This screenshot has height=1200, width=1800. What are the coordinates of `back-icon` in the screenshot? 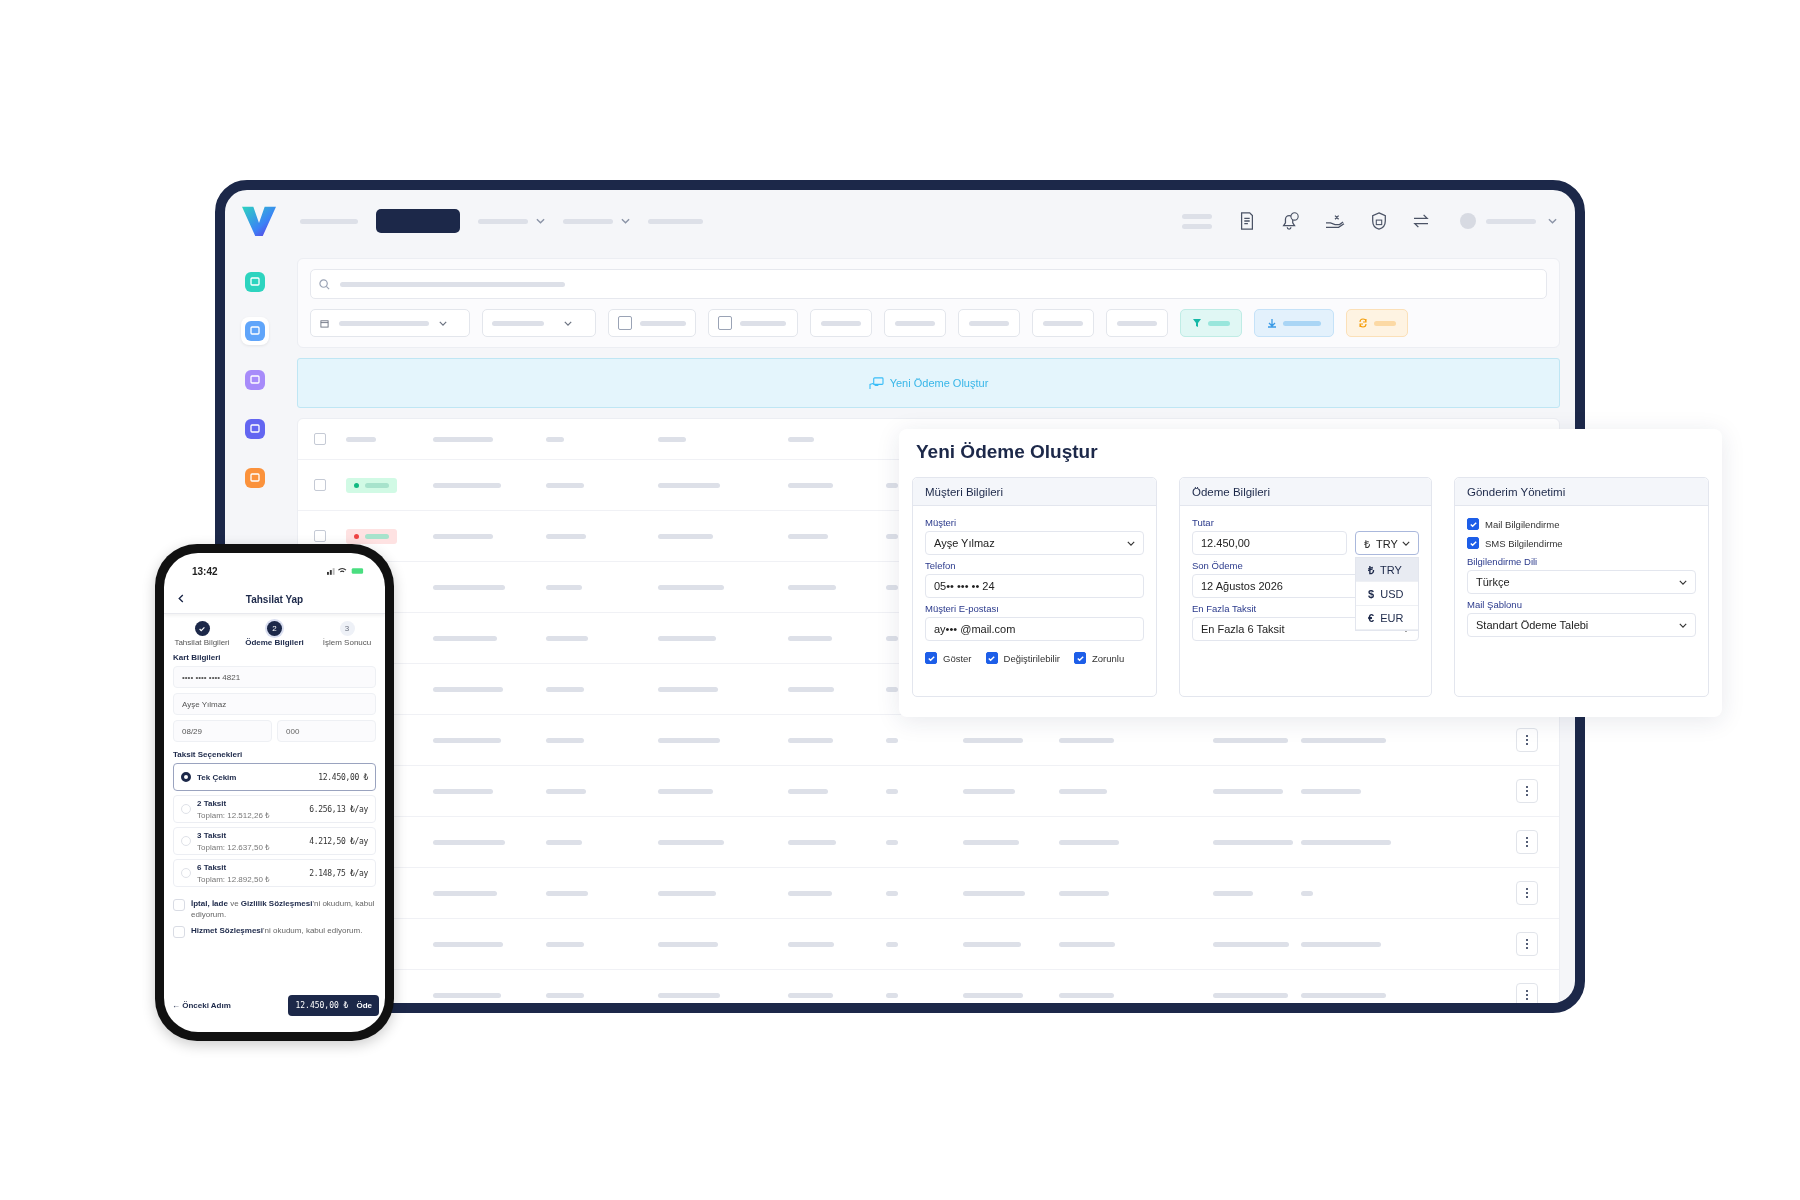 It's located at (181, 598).